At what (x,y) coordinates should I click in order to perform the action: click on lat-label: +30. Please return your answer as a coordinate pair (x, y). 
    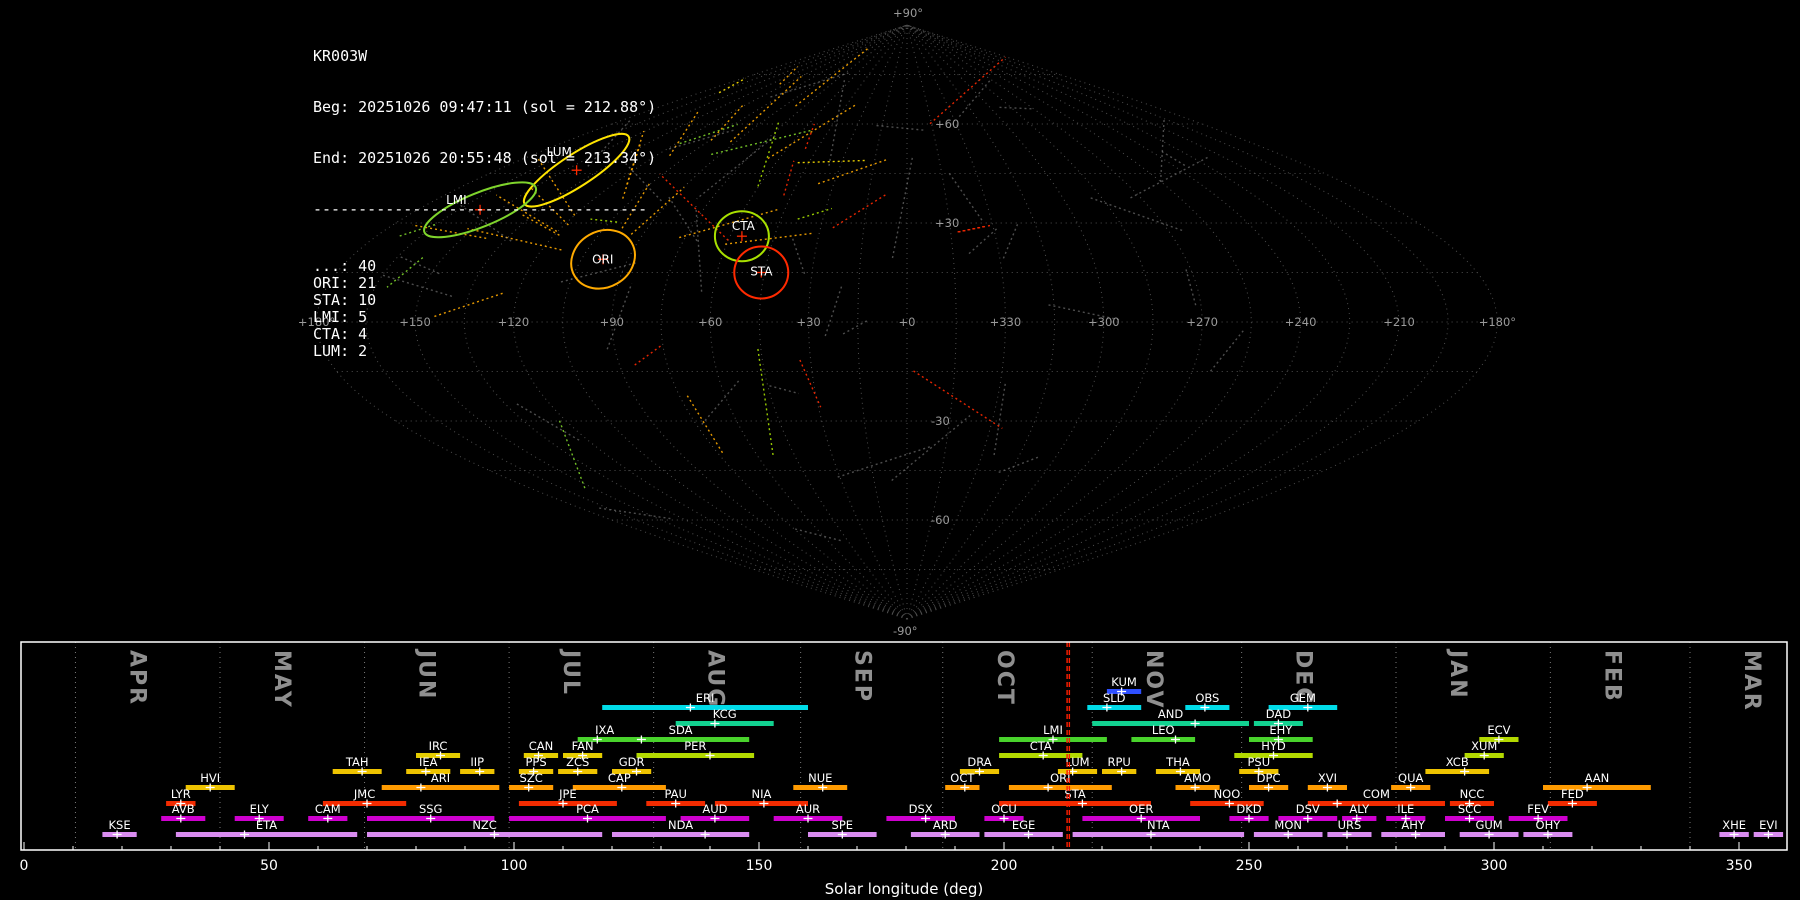
    Looking at the image, I should click on (947, 223).